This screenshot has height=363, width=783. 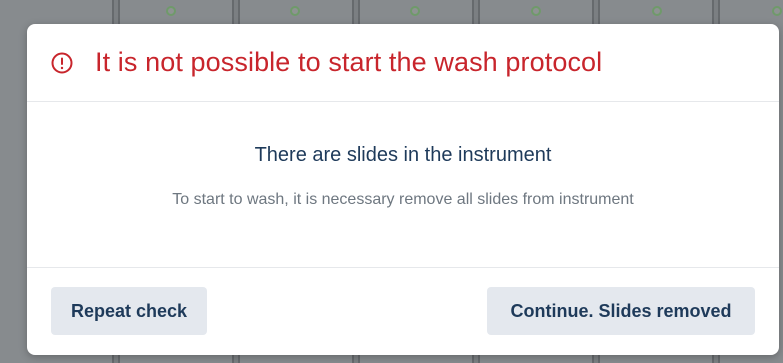 What do you see at coordinates (403, 155) in the screenshot?
I see `dialog-heading: There are slides in the instrument` at bounding box center [403, 155].